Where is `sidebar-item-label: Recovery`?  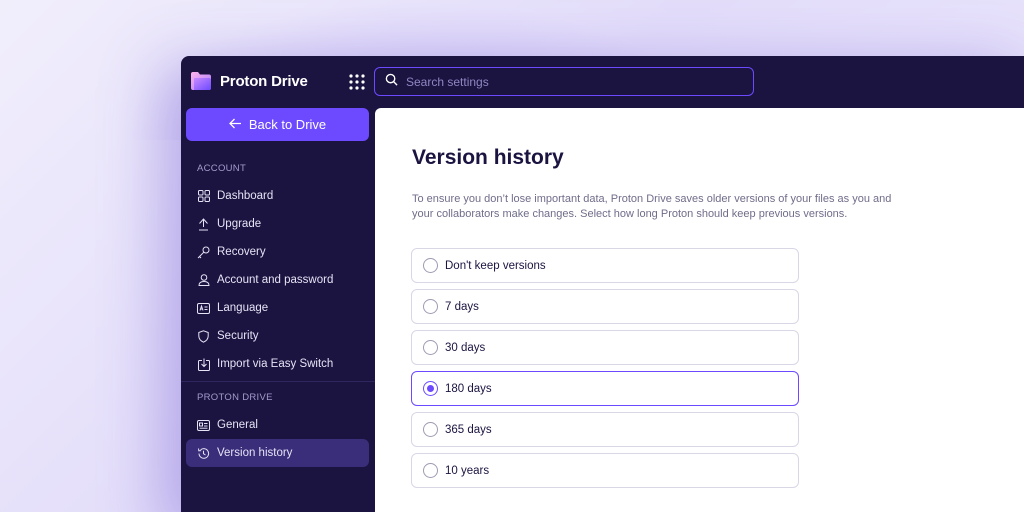
sidebar-item-label: Recovery is located at coordinates (241, 252).